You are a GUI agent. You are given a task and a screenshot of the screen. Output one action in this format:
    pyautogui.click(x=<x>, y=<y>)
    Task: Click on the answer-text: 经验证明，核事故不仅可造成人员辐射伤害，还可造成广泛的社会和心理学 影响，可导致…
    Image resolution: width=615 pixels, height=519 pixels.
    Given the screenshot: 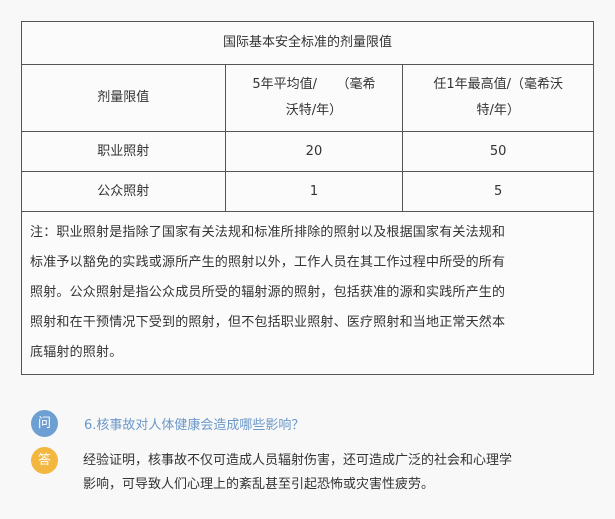 What is the action you would take?
    pyautogui.click(x=348, y=473)
    